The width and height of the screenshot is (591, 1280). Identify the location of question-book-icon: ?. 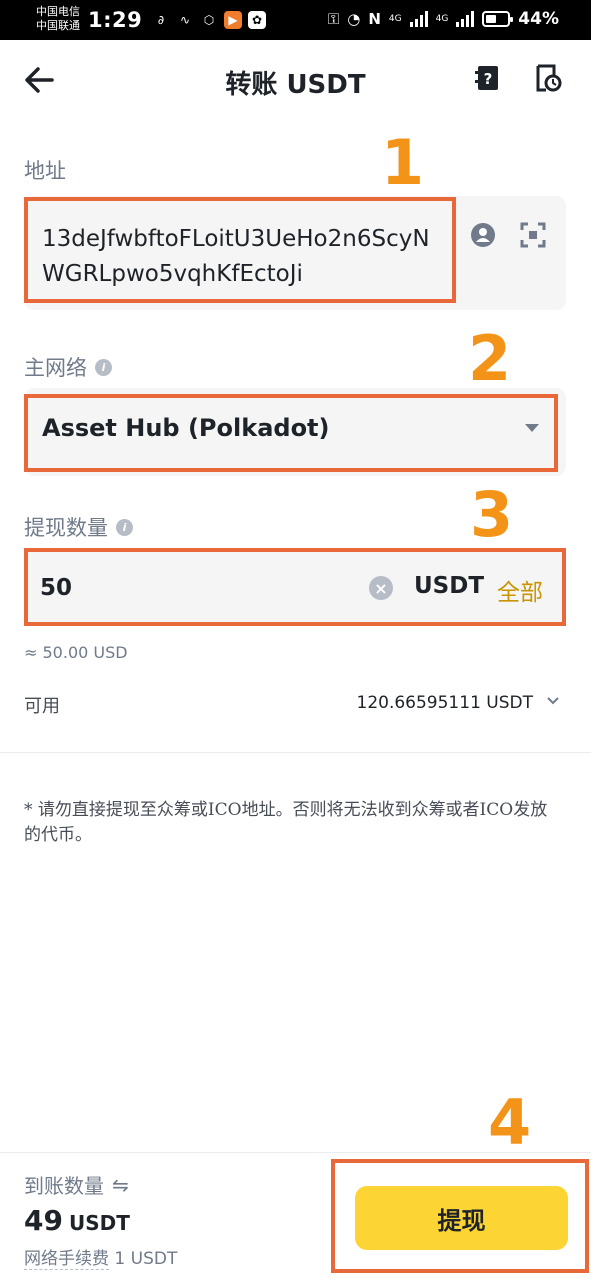
(488, 78).